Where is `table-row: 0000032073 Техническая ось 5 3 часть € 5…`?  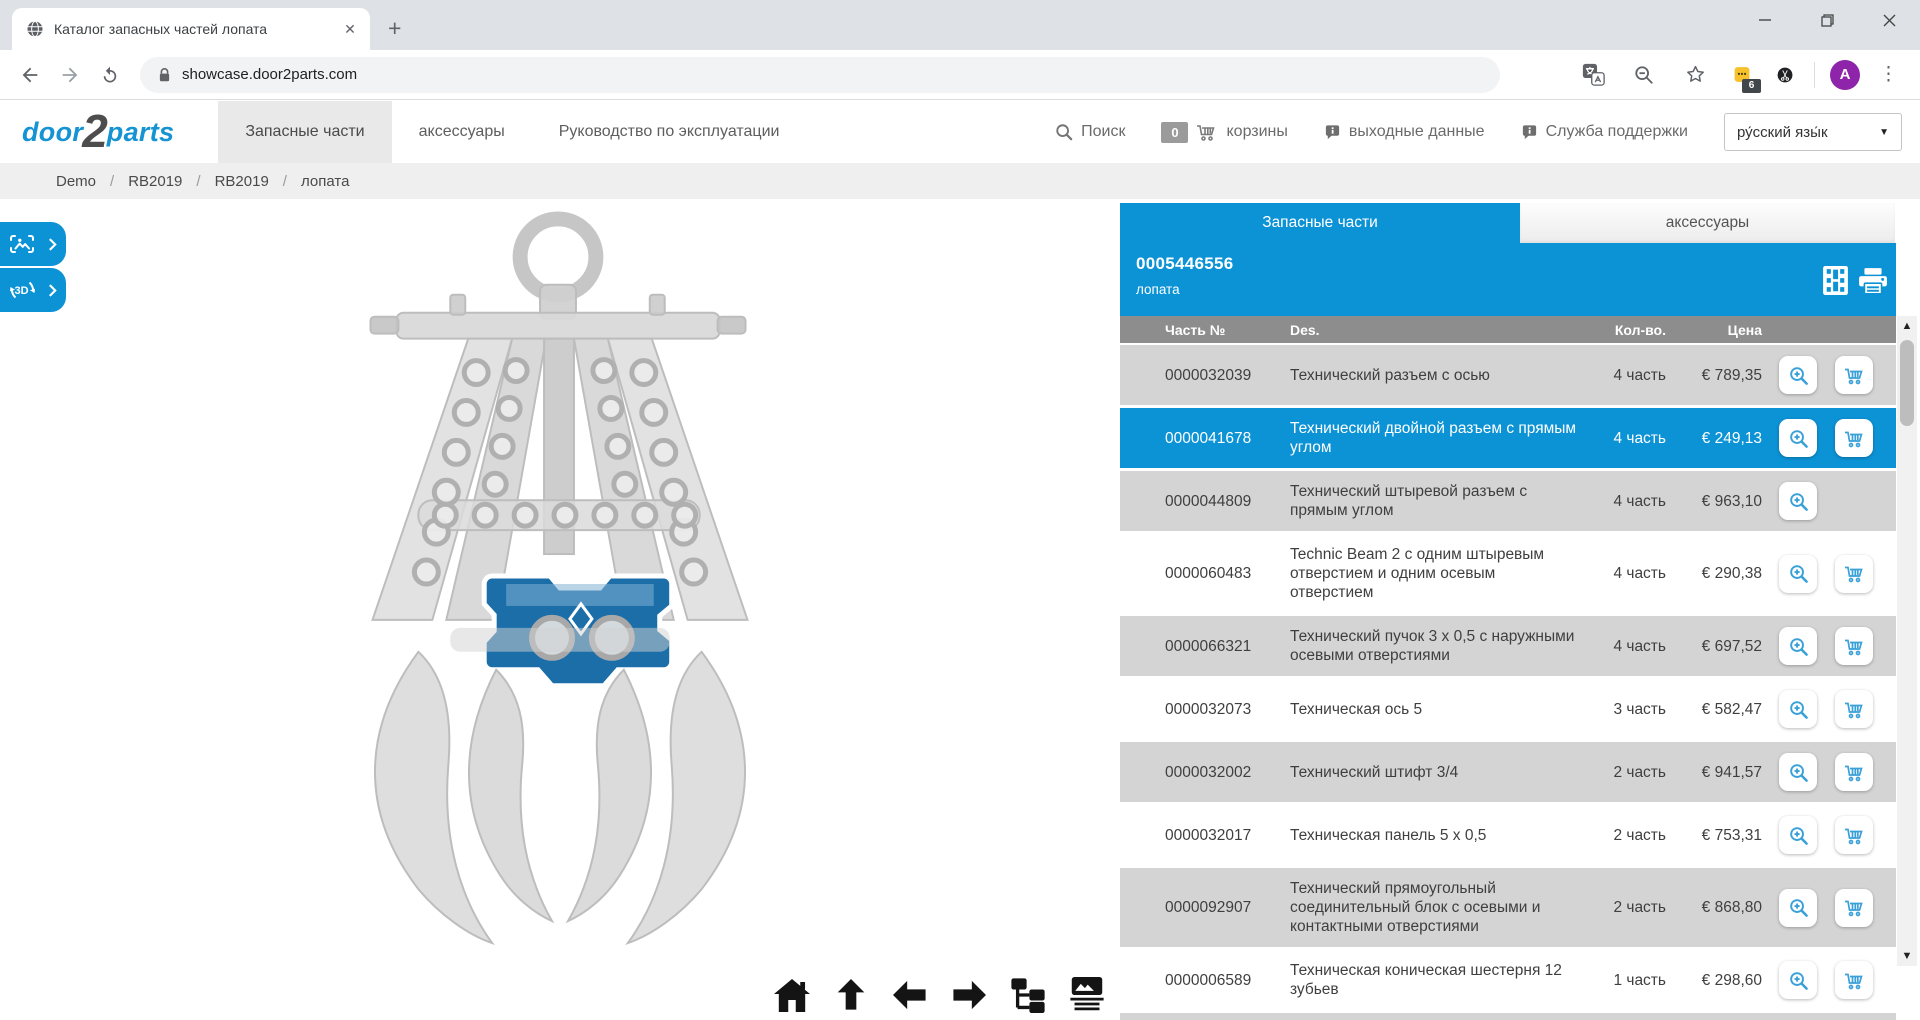 table-row: 0000032073 Техническая ось 5 3 часть € 5… is located at coordinates (1508, 709).